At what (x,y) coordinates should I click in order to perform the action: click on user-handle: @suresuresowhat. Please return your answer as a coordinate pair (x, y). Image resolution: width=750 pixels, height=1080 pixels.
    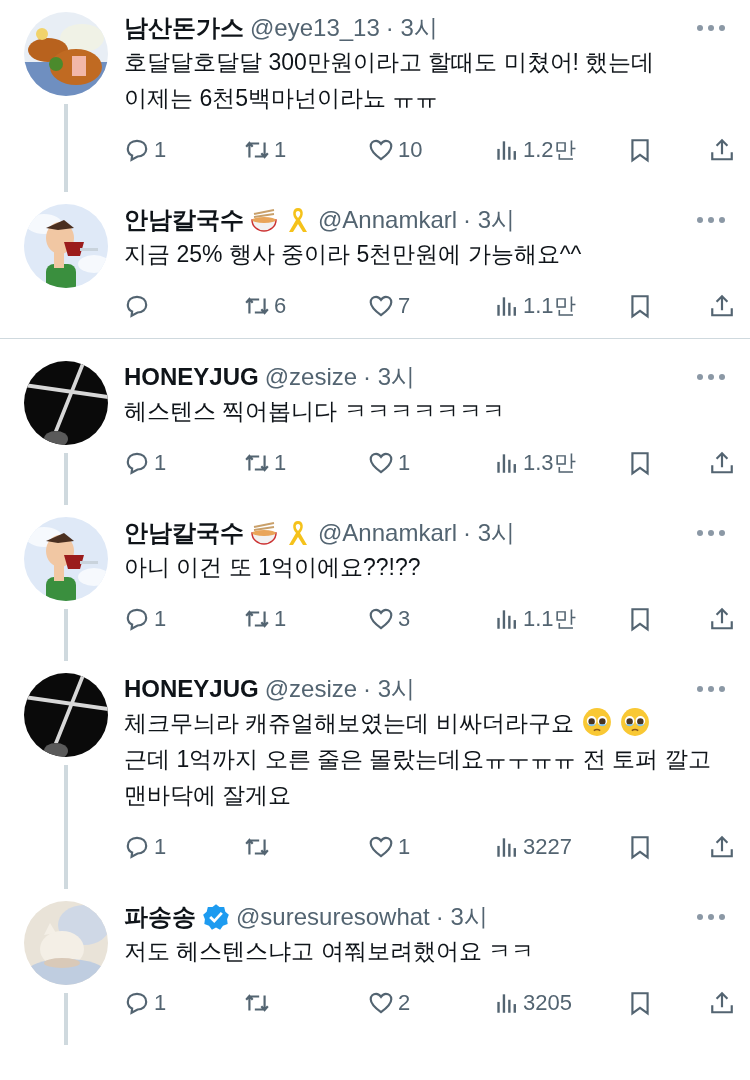
    Looking at the image, I should click on (333, 917).